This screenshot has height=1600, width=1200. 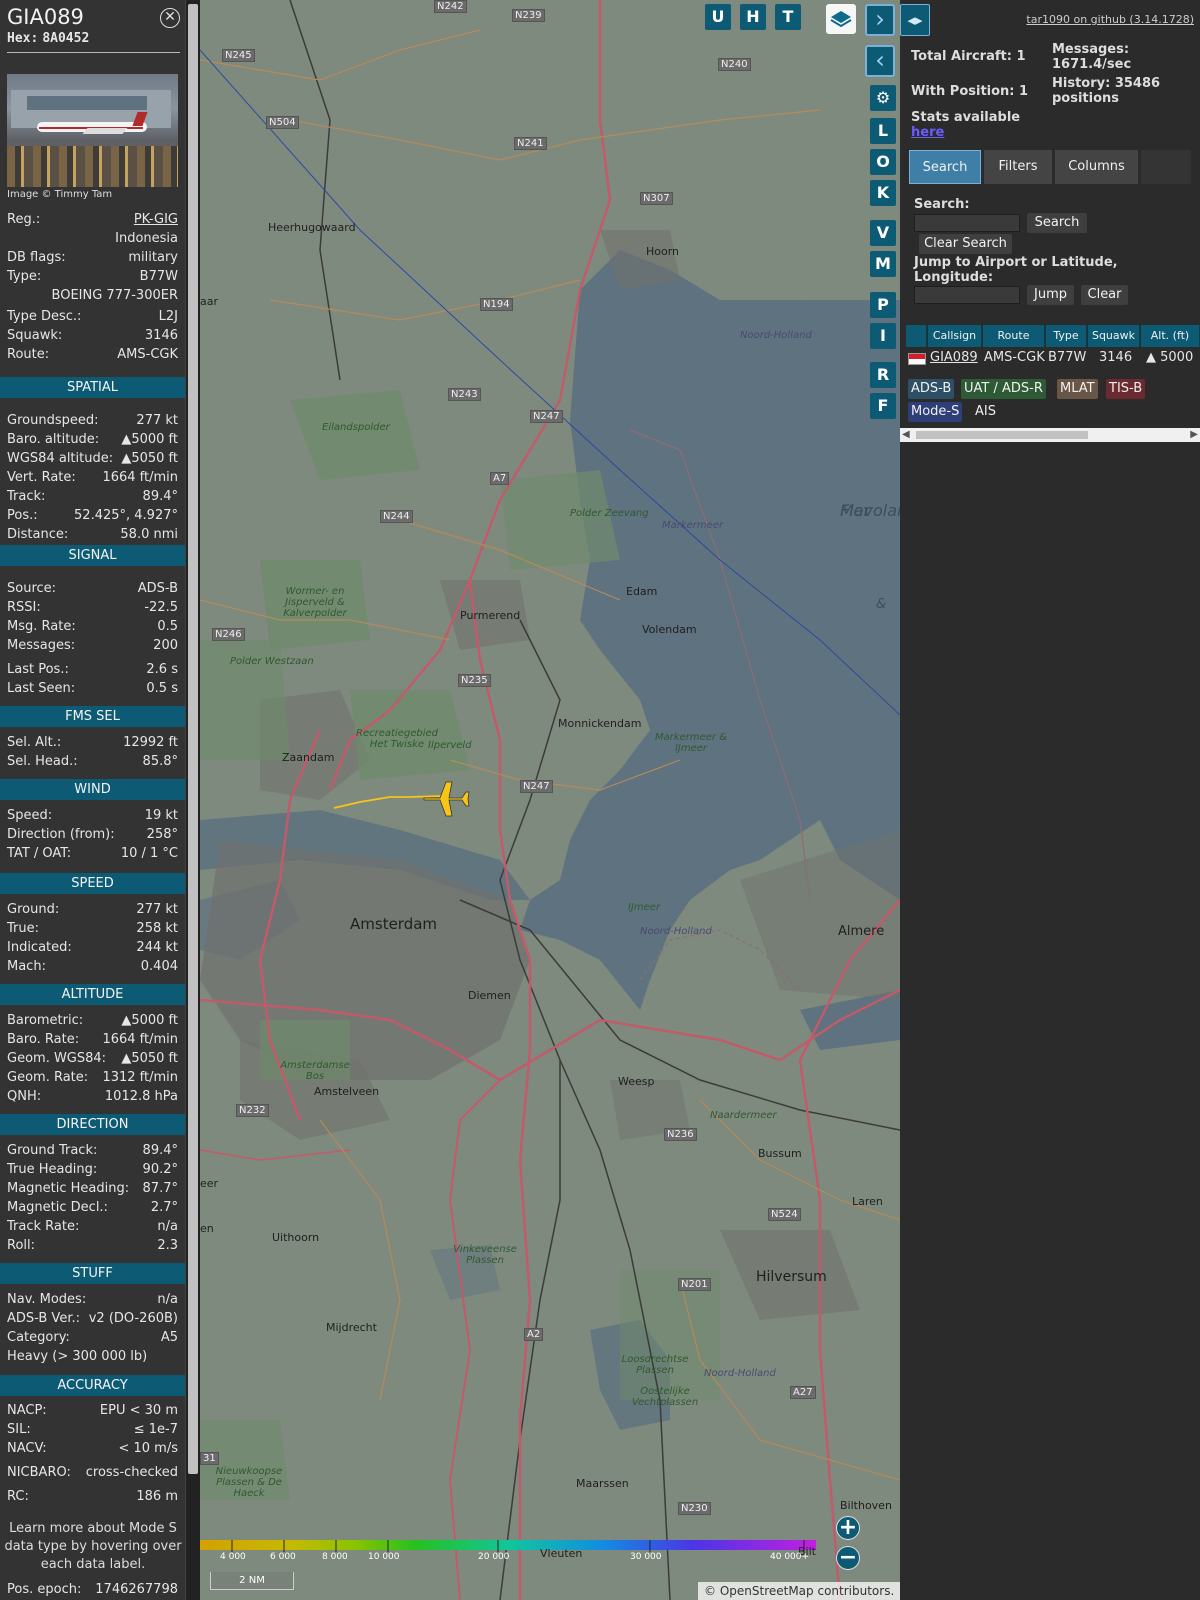 I want to click on jump-input, so click(x=967, y=295).